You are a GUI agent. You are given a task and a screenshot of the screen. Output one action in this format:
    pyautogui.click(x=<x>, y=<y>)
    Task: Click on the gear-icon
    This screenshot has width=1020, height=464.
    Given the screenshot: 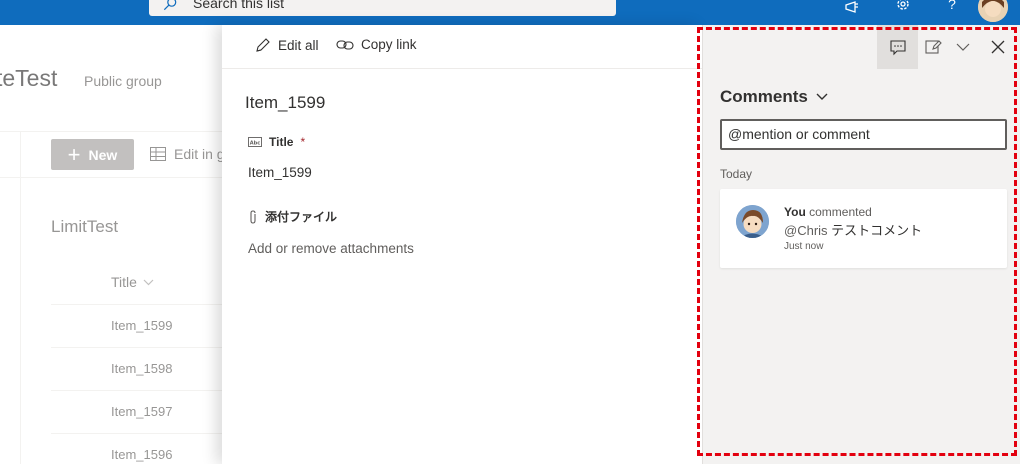 What is the action you would take?
    pyautogui.click(x=903, y=9)
    